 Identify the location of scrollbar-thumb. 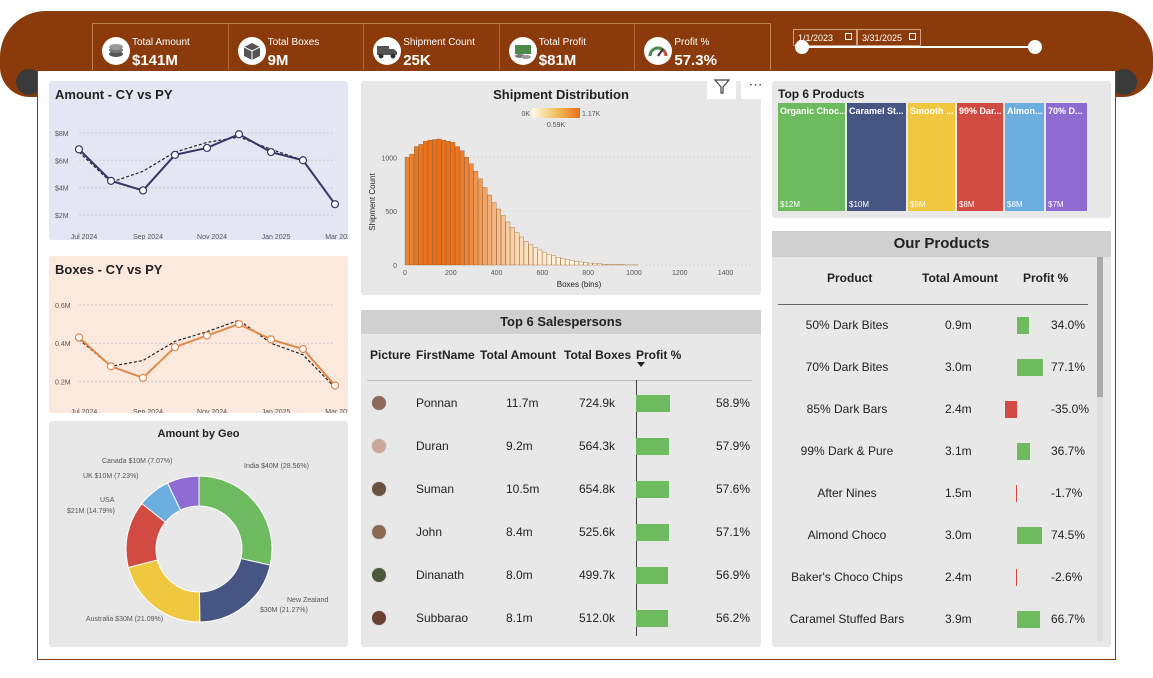
(1100, 327).